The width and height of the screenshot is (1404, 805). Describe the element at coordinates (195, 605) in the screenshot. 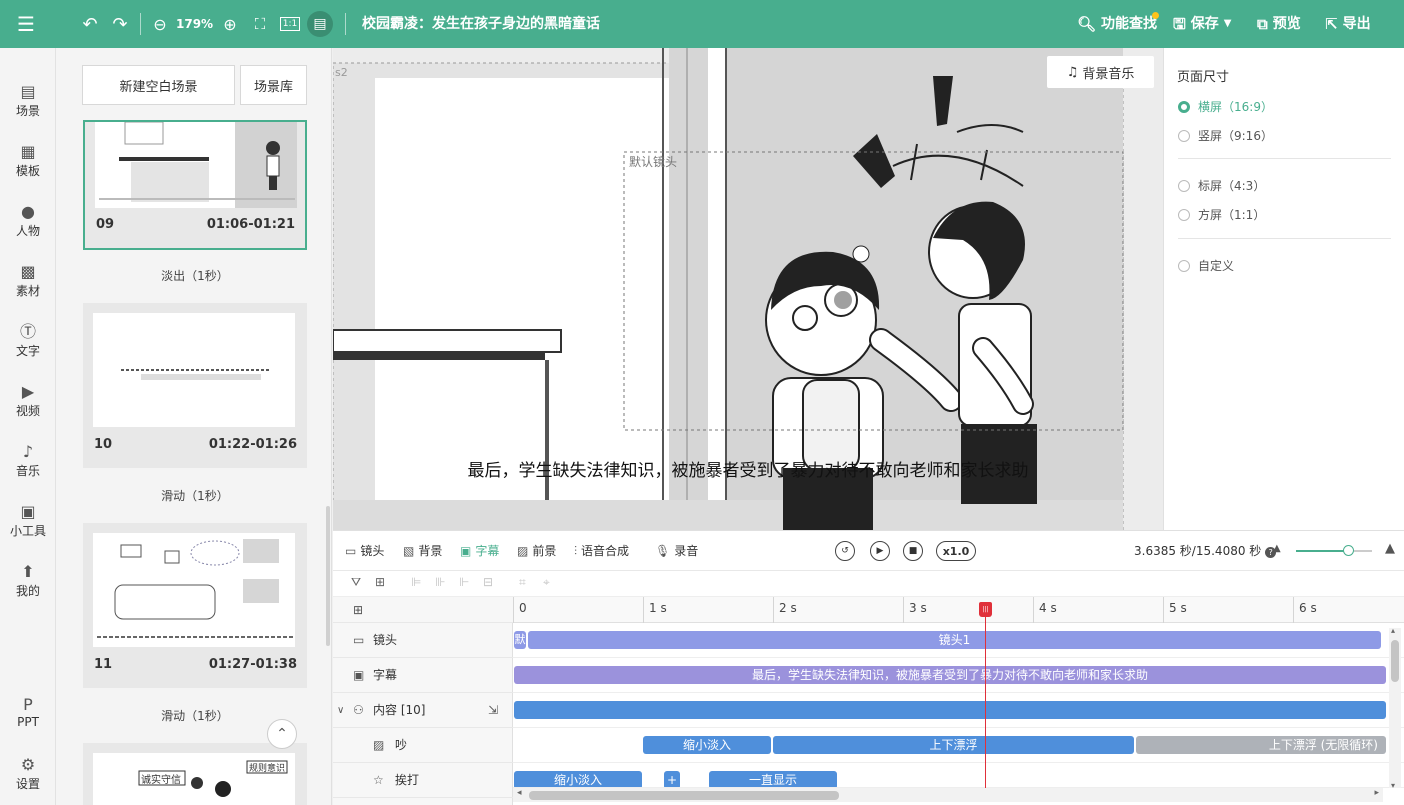

I see `scene-card-11: 11 01:27-01:38` at that location.